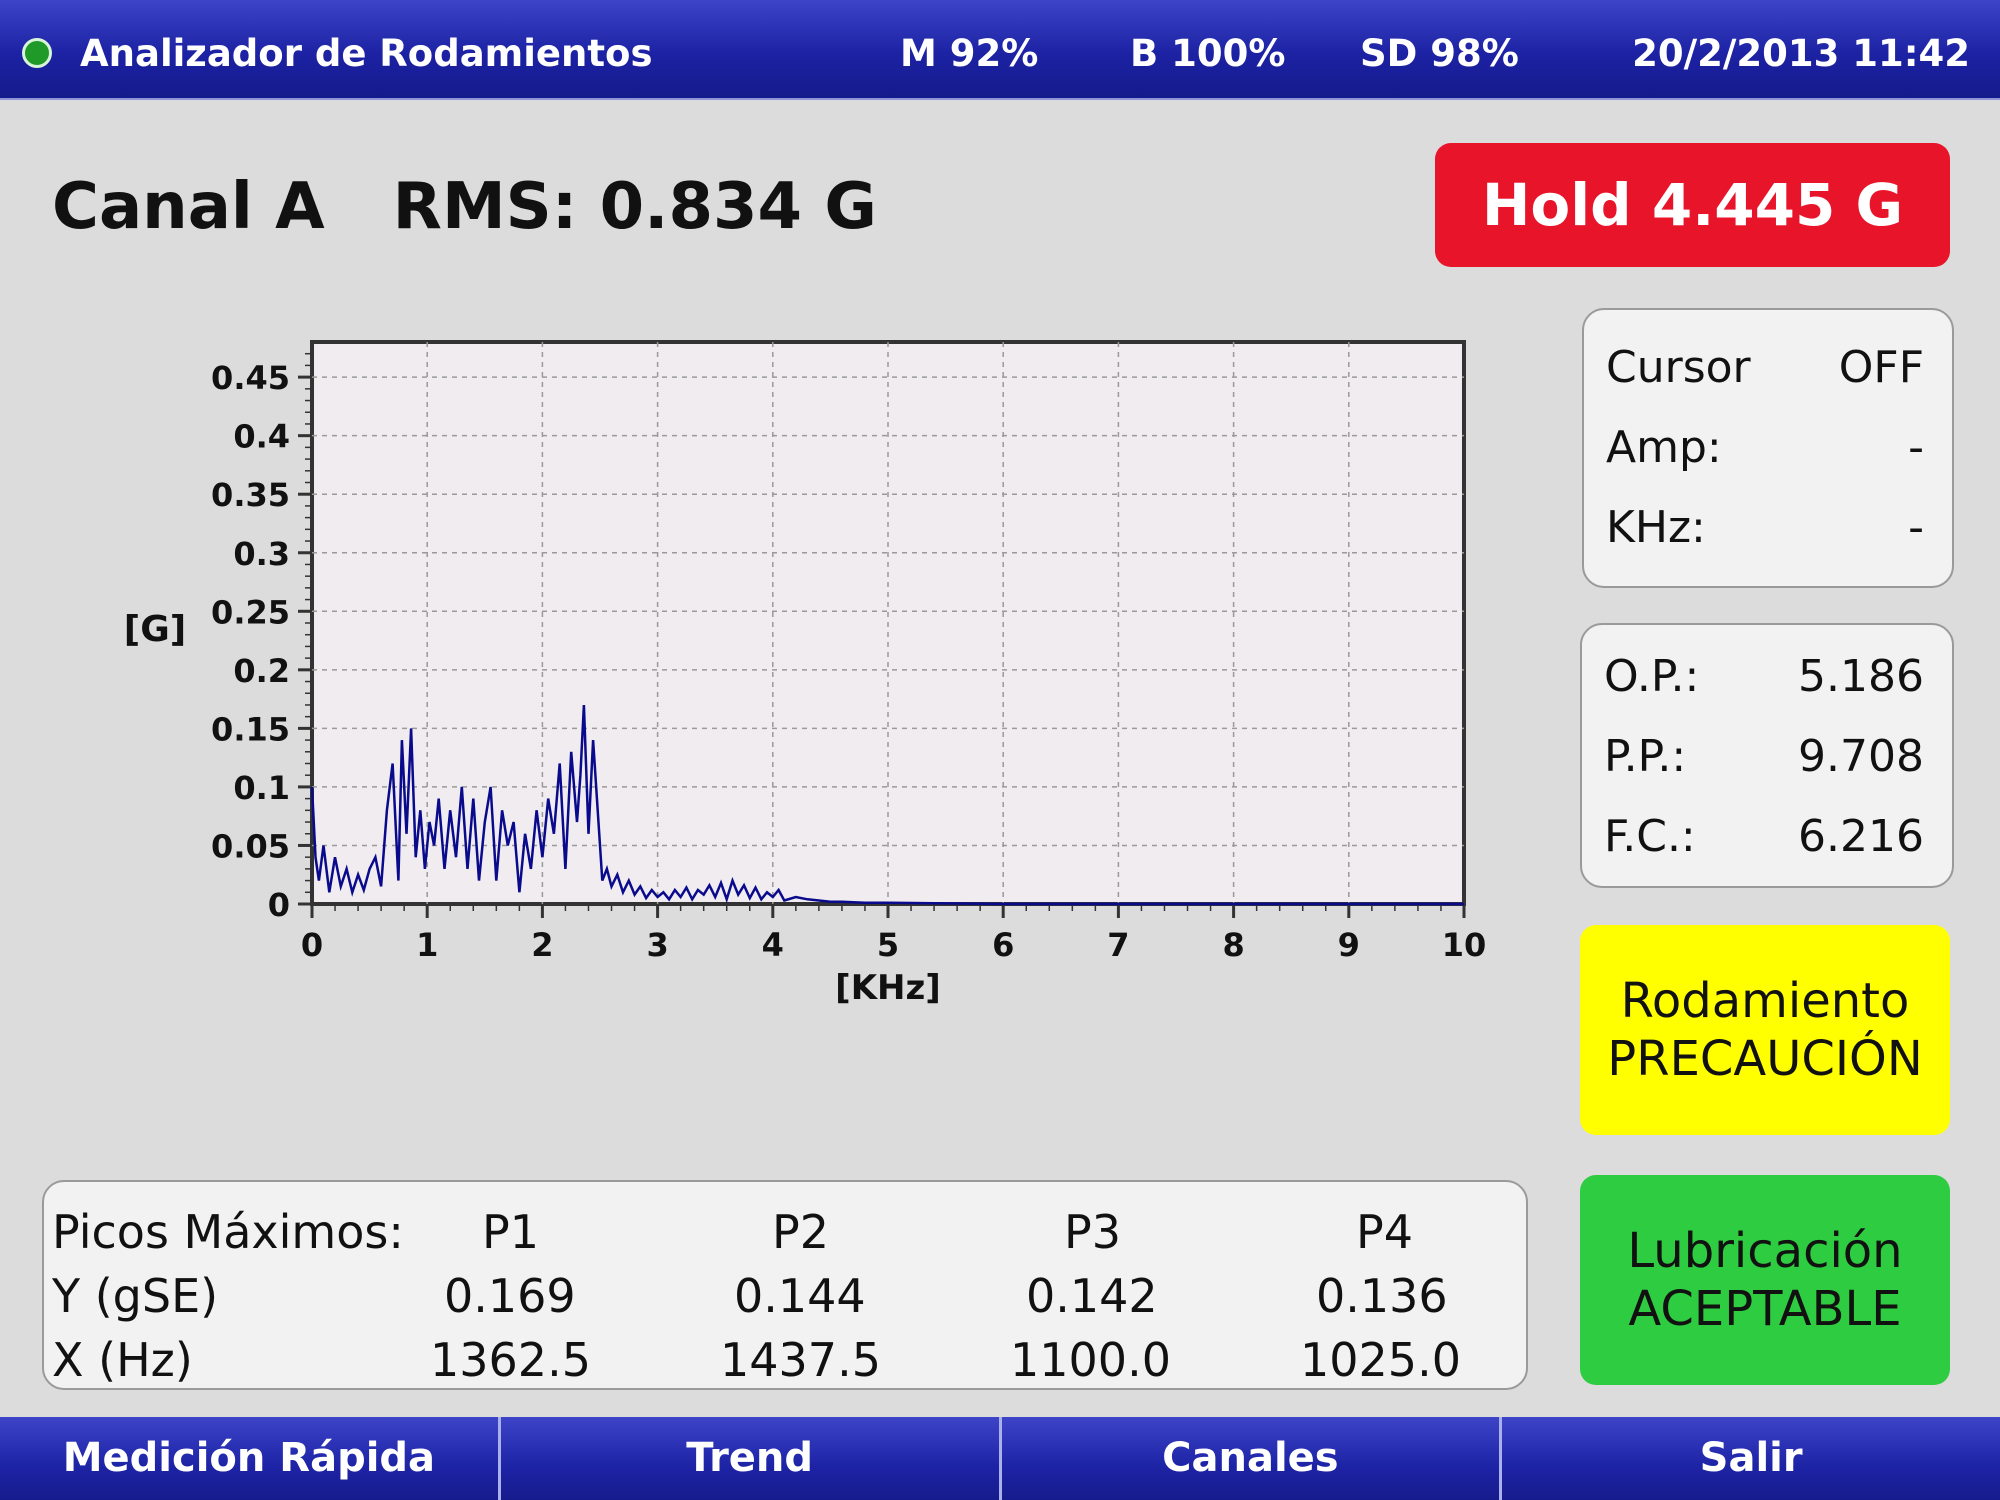 Image resolution: width=2000 pixels, height=1500 pixels. I want to click on y-tick-label: 0.1, so click(261, 788).